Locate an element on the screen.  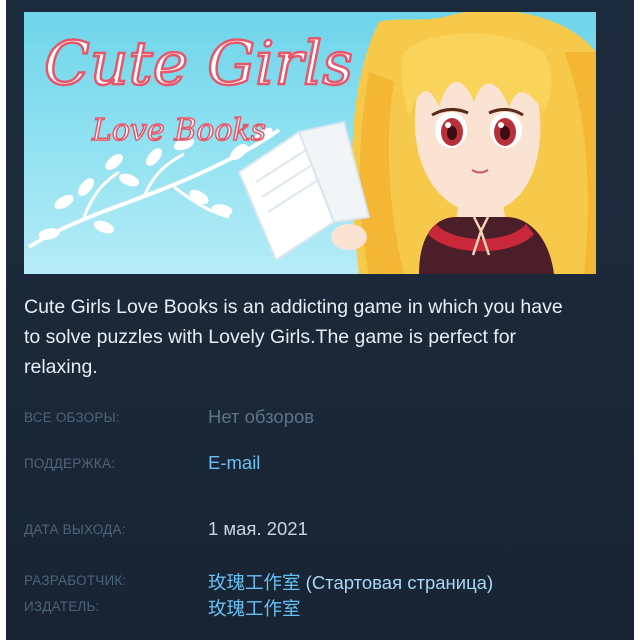
publisher-label: ИЗДАТЕЛЬ: is located at coordinates (62, 606).